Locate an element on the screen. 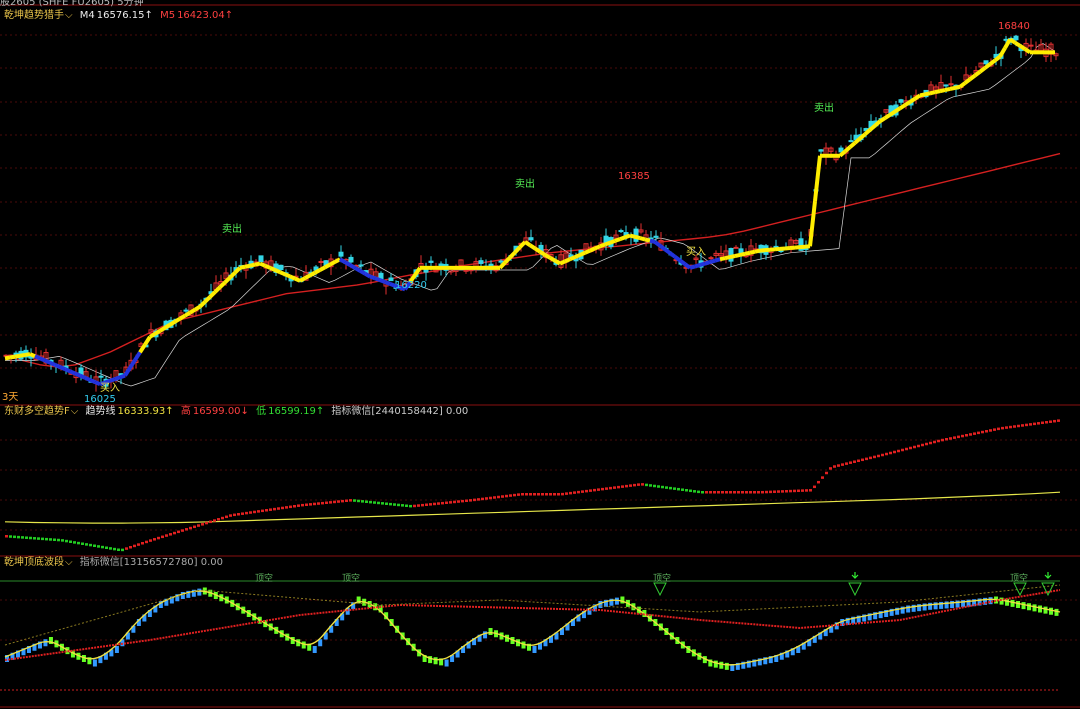  m5-label: M5 is located at coordinates (168, 15).